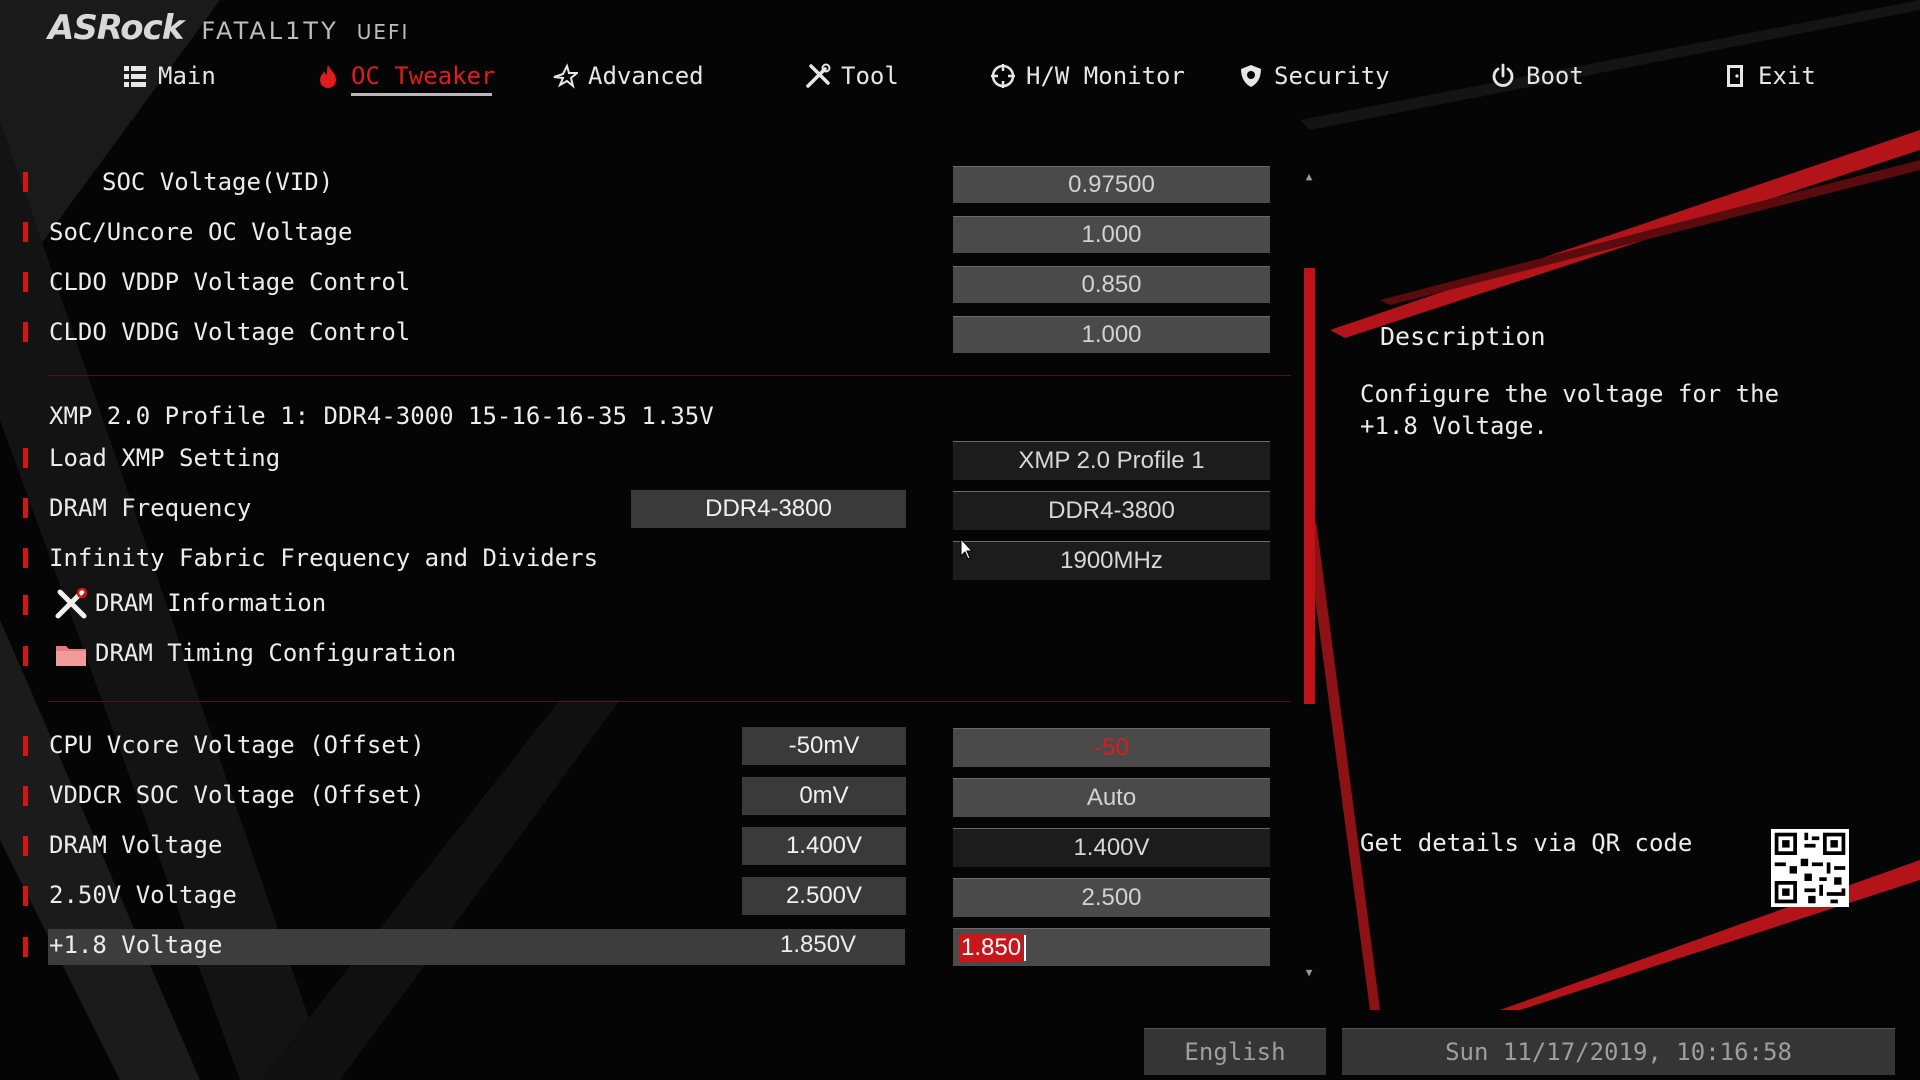 This screenshot has height=1080, width=1920. What do you see at coordinates (870, 76) in the screenshot?
I see `tab-tool-label: Tool` at bounding box center [870, 76].